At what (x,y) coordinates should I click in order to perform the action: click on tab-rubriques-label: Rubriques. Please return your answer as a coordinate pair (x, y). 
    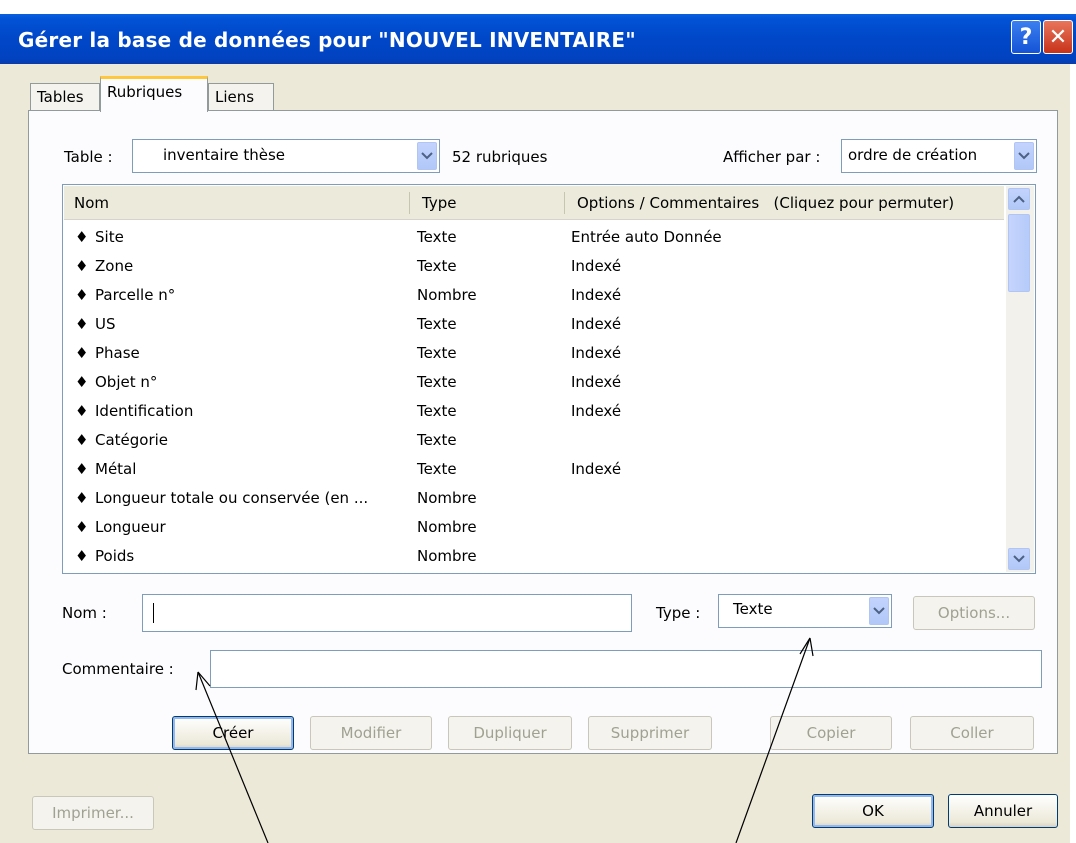
    Looking at the image, I should click on (145, 92).